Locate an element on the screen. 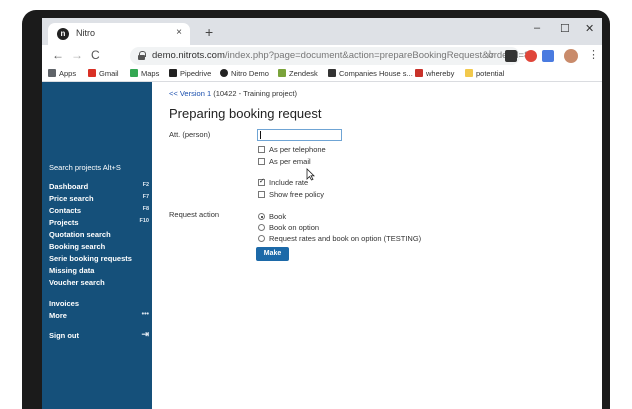 The image size is (632, 409). bookmark-maps: Maps is located at coordinates (144, 73).